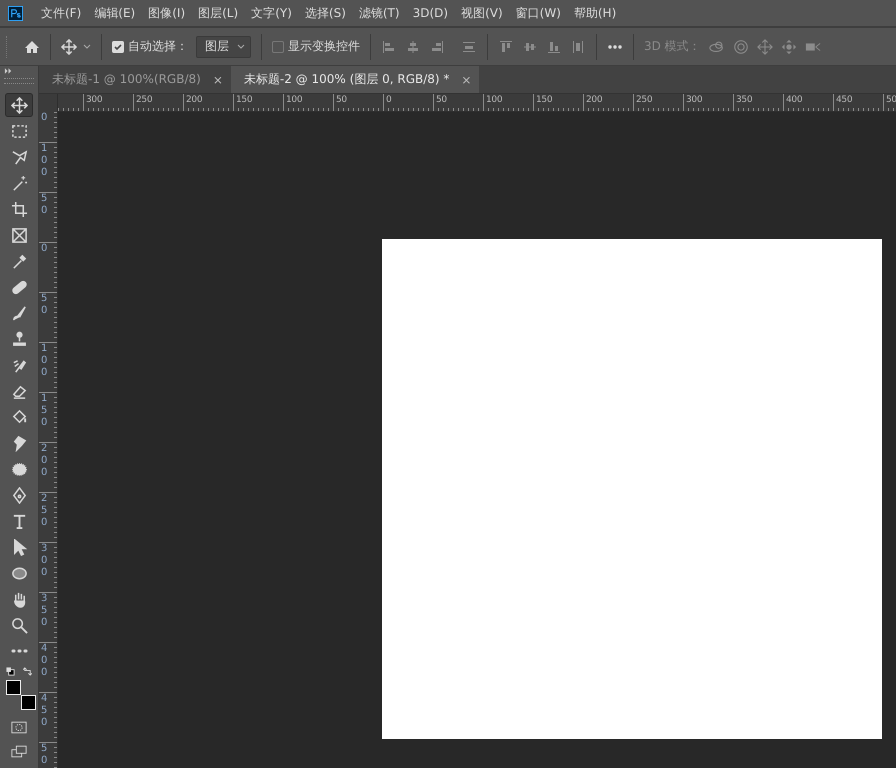 Image resolution: width=896 pixels, height=768 pixels. I want to click on more-tool-icon, so click(19, 651).